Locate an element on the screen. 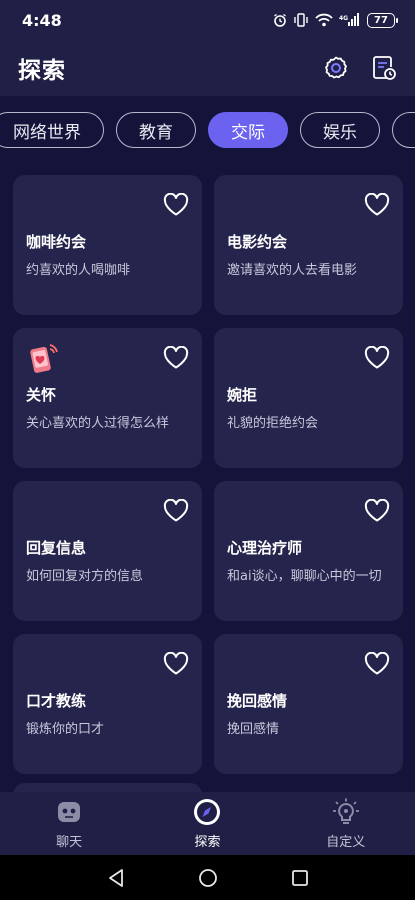 The height and width of the screenshot is (900, 415). tabs-track: 网络世界 教育 交际 娱乐 创 is located at coordinates (207, 130).